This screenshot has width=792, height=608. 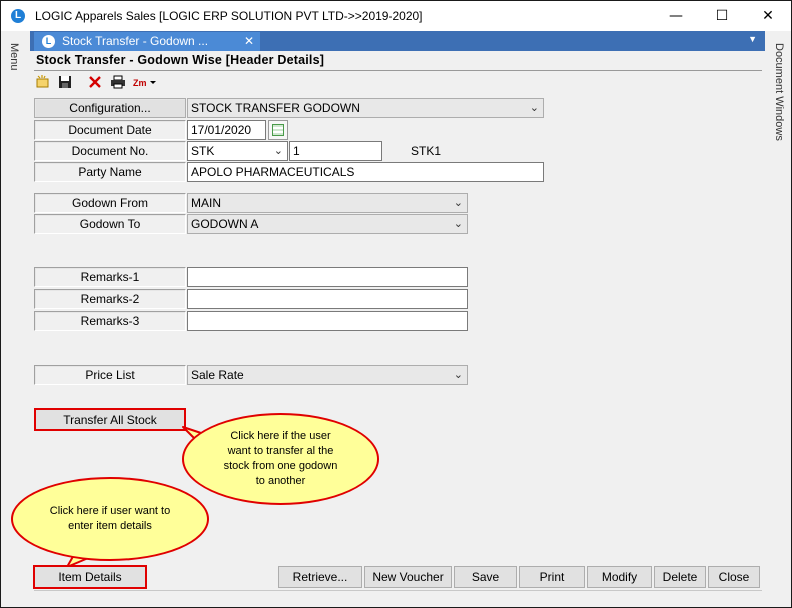 What do you see at coordinates (110, 419) in the screenshot?
I see `transfer-all-stock-button: Transfer All Stock` at bounding box center [110, 419].